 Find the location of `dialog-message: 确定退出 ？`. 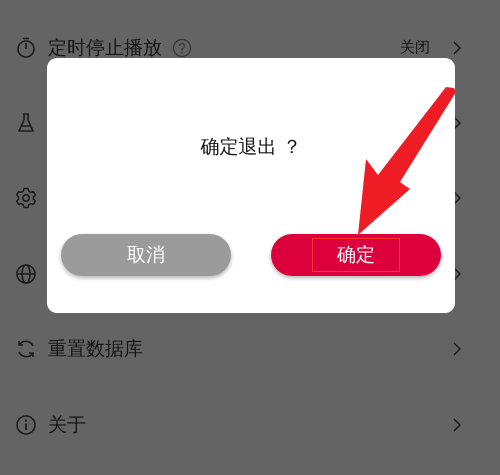

dialog-message: 确定退出 ？ is located at coordinates (251, 147).